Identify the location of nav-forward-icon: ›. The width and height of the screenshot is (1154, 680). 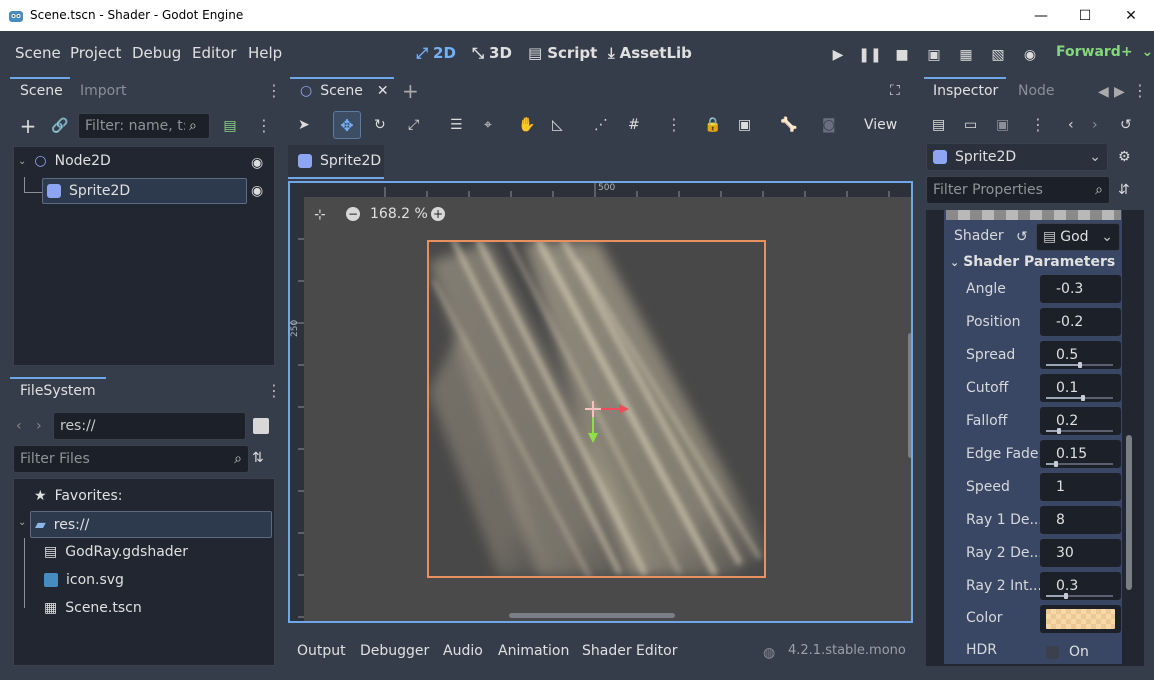
(39, 426).